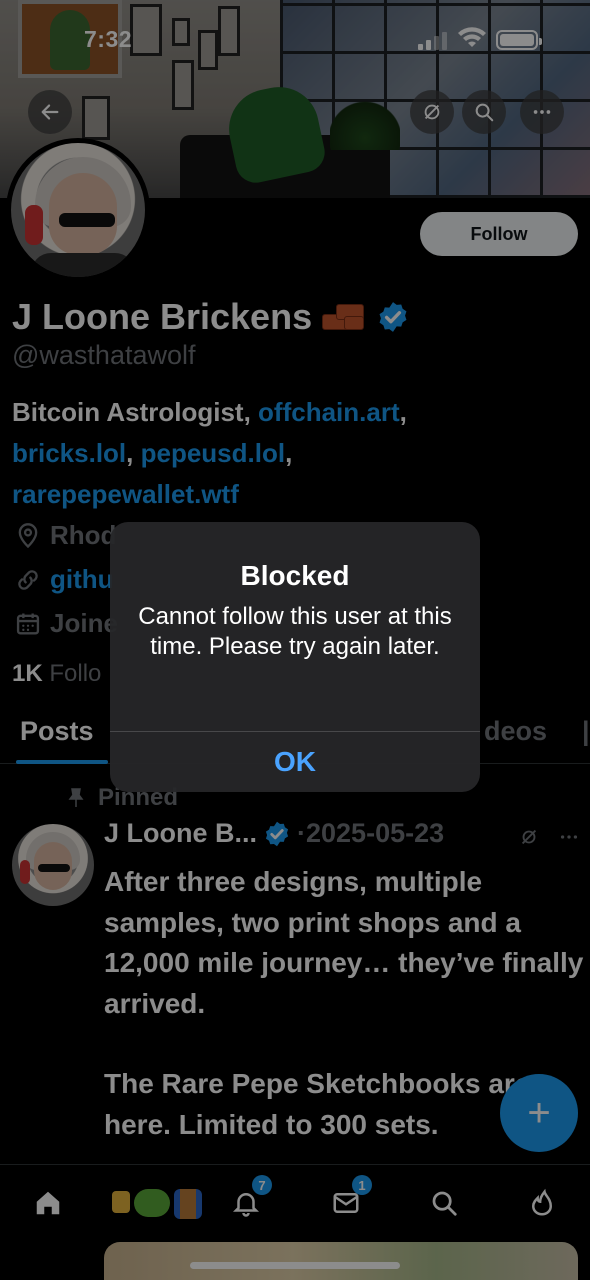 This screenshot has width=590, height=1280. I want to click on alert-ok-button: OK, so click(295, 762).